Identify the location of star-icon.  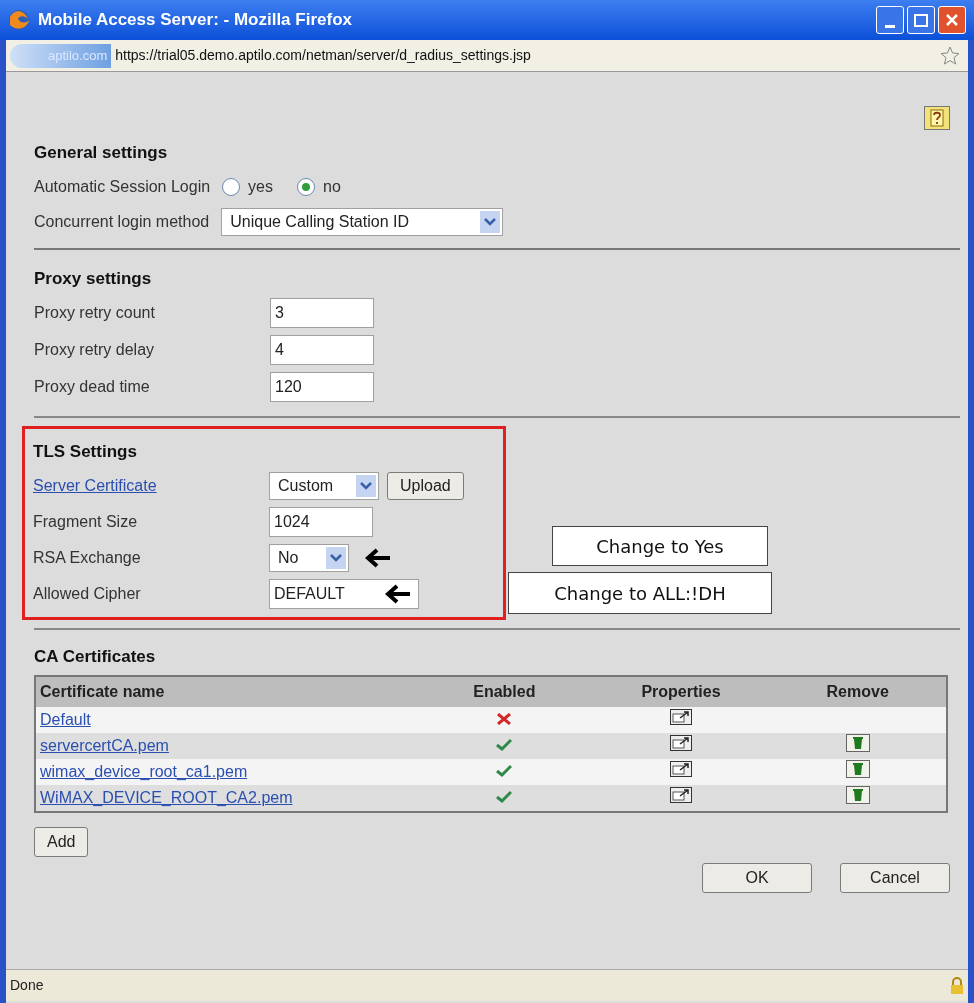
(950, 55).